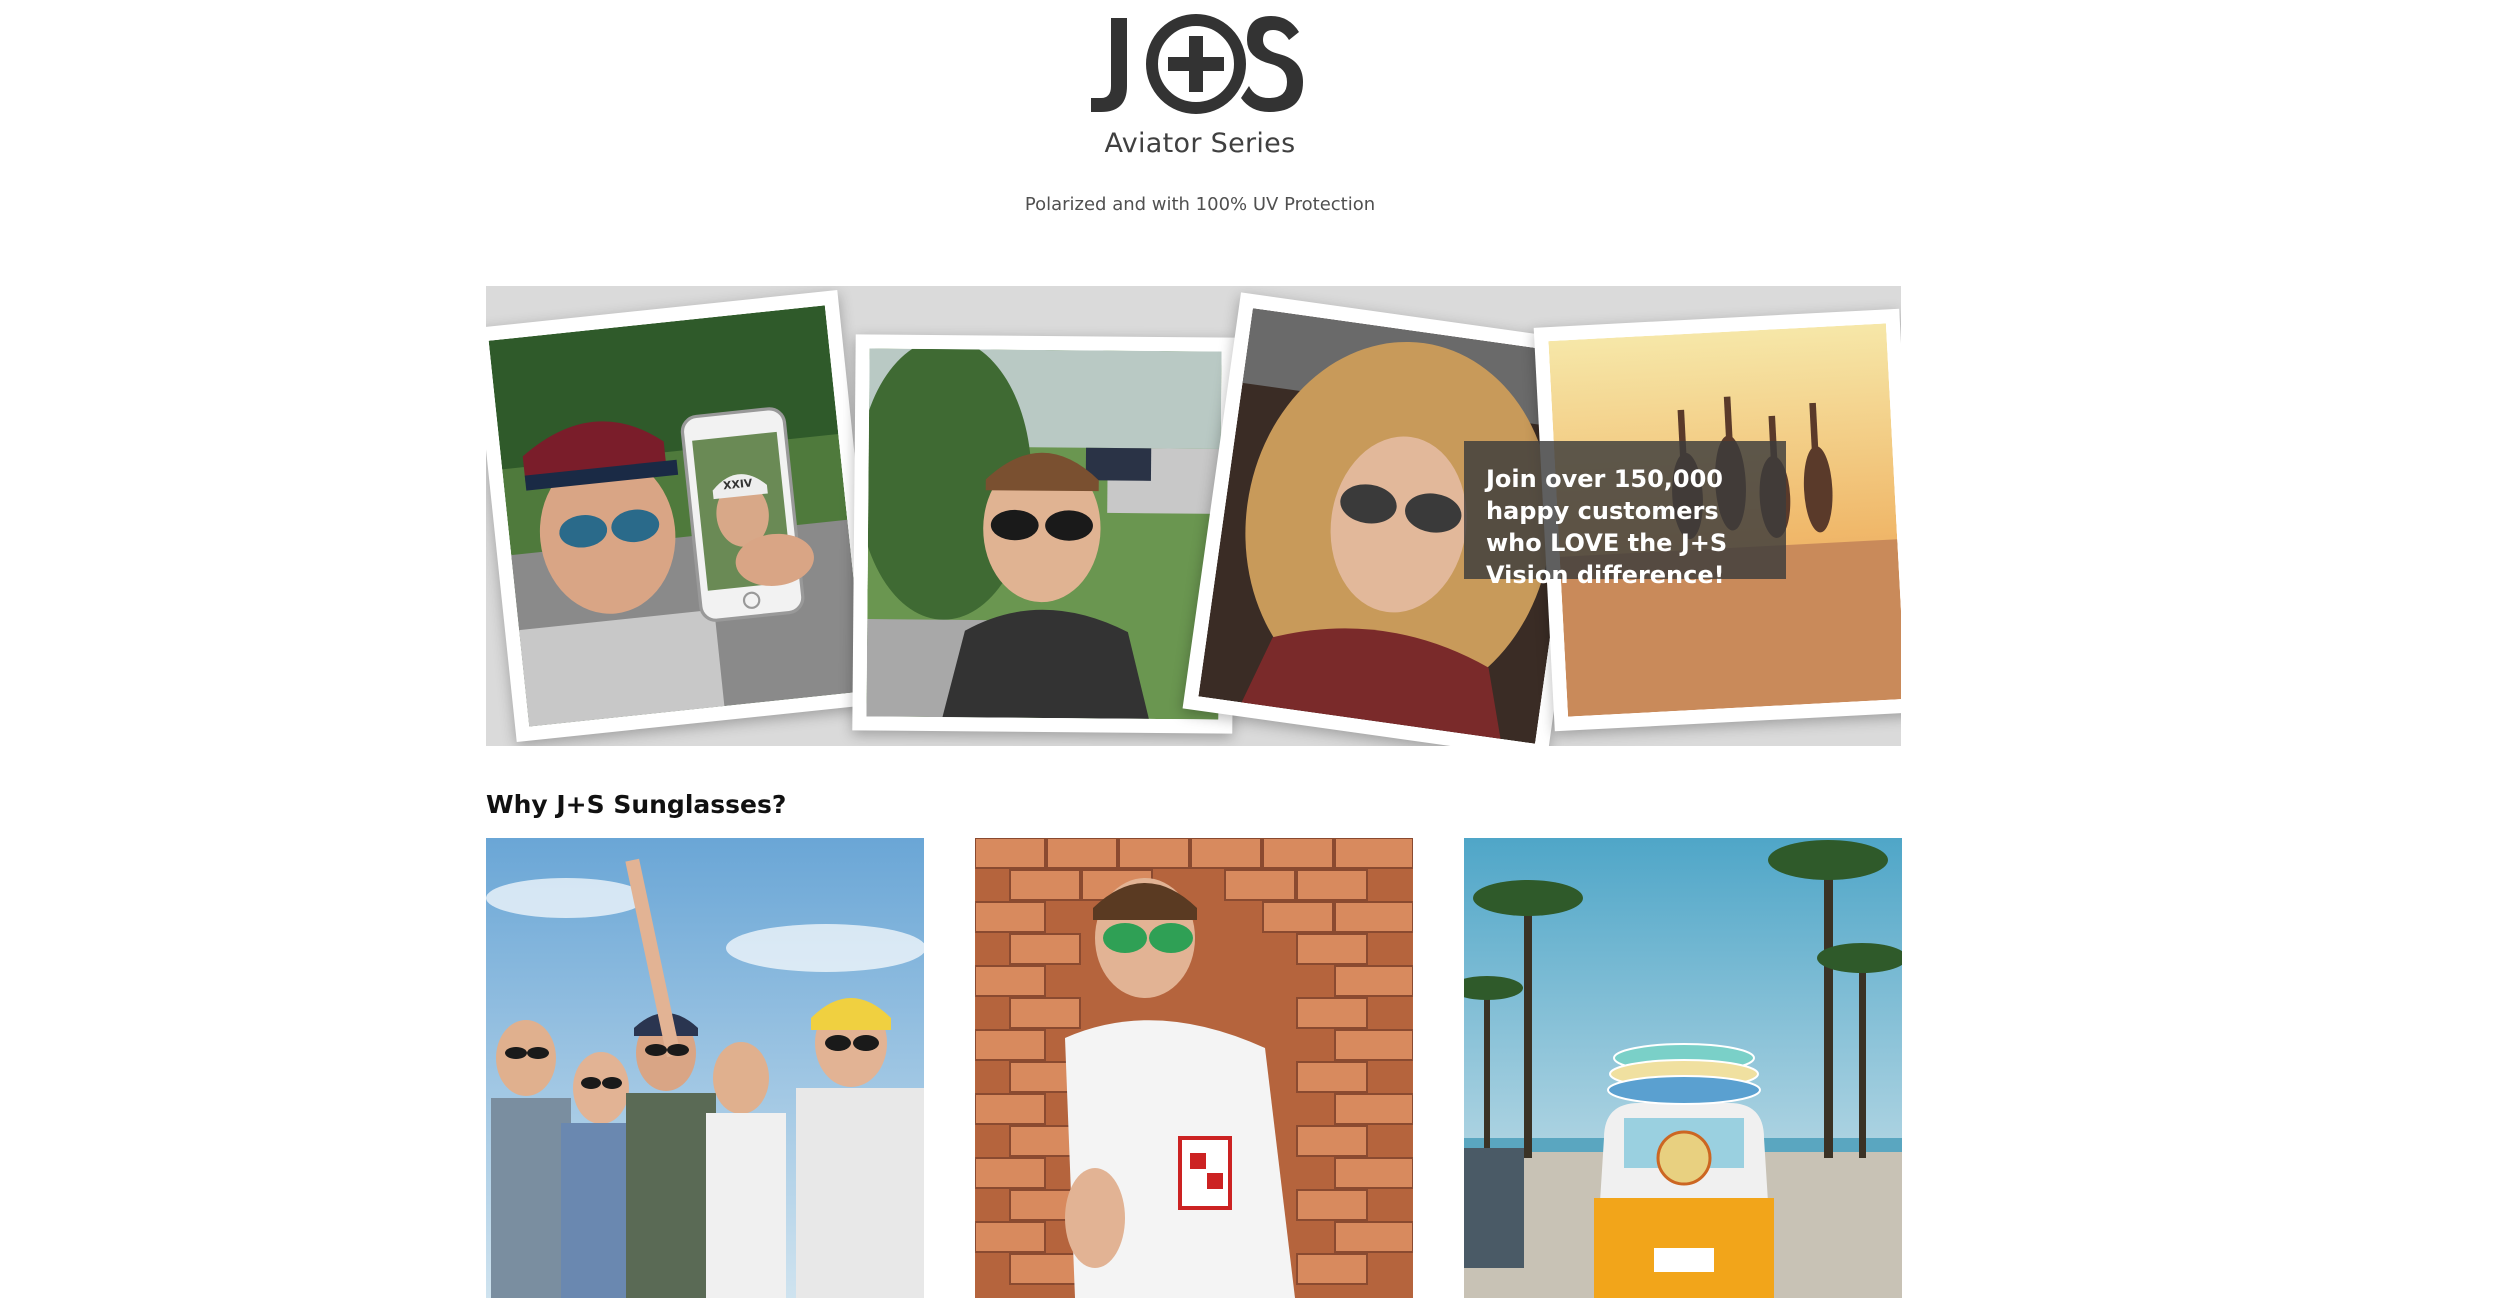  What do you see at coordinates (677, 516) in the screenshot?
I see `woman-selfie-photo: XXIV` at bounding box center [677, 516].